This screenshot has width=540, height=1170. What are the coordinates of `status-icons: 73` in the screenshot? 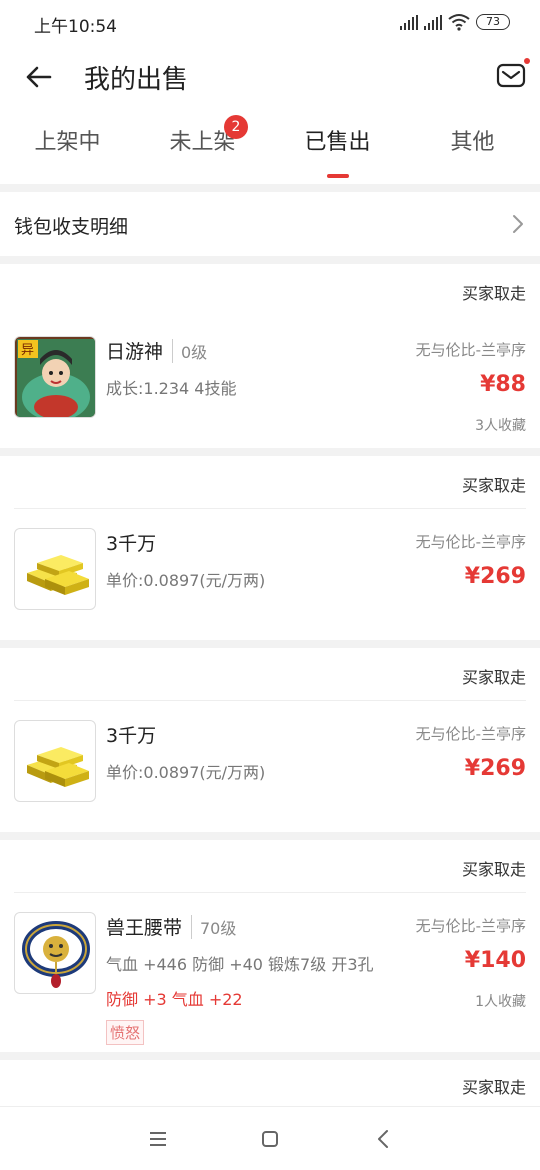 It's located at (455, 22).